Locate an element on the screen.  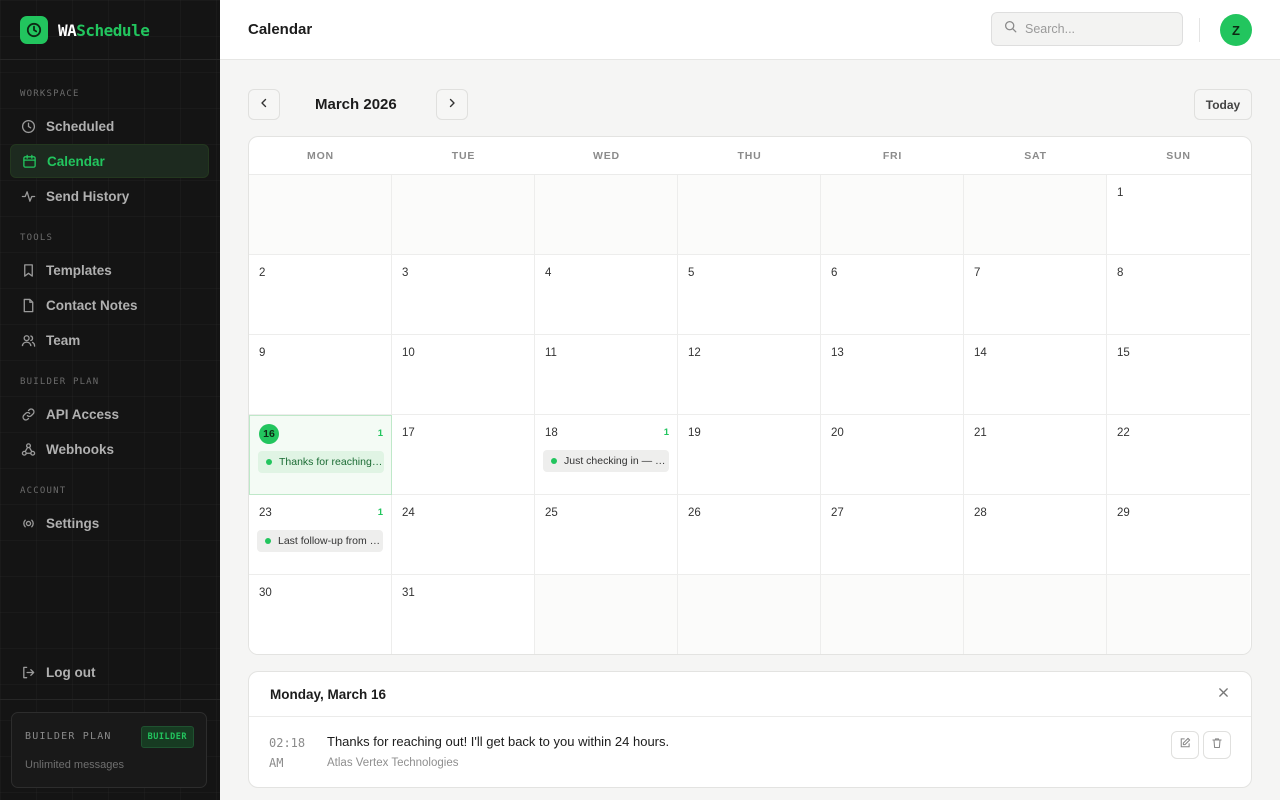
calendar-day-cell: 5 is located at coordinates (749, 295).